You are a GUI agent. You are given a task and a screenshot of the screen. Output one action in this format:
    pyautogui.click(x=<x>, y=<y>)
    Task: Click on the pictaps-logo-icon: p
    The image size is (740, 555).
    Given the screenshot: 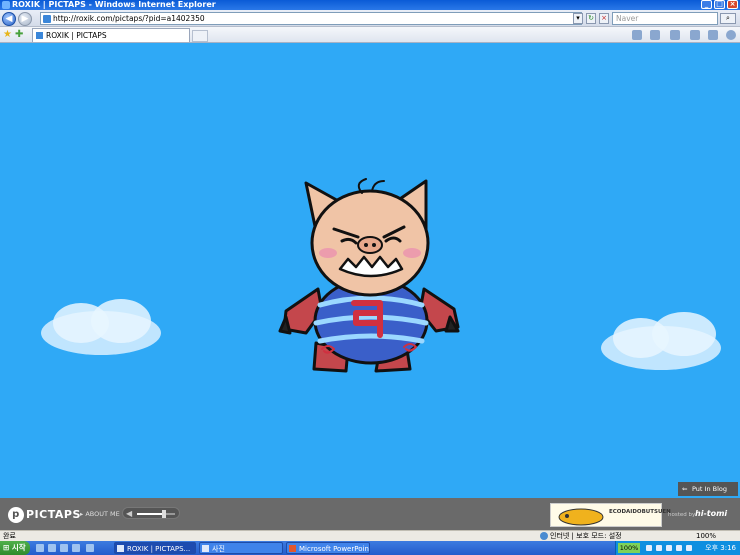 What is the action you would take?
    pyautogui.click(x=16, y=515)
    